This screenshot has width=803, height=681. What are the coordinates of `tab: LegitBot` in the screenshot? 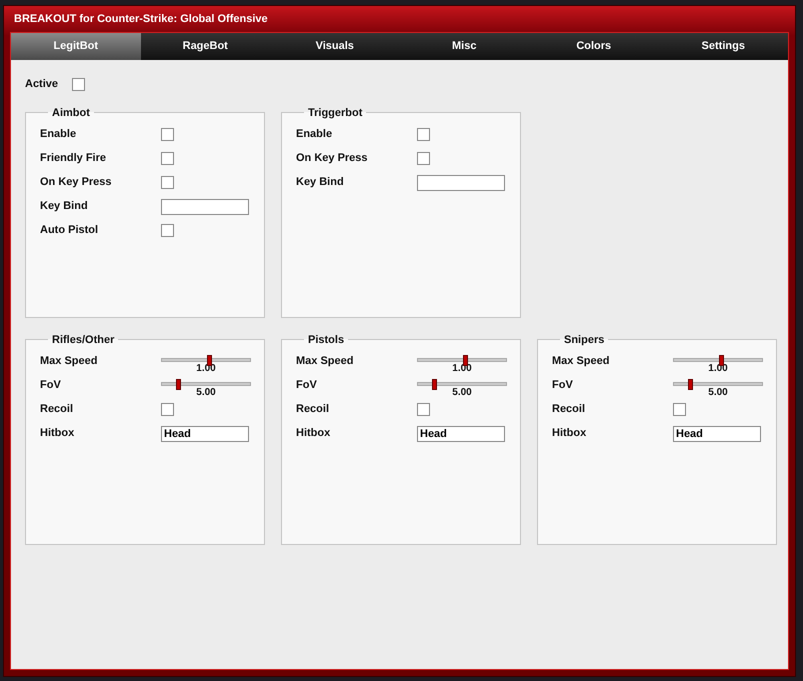 It's located at (75, 46).